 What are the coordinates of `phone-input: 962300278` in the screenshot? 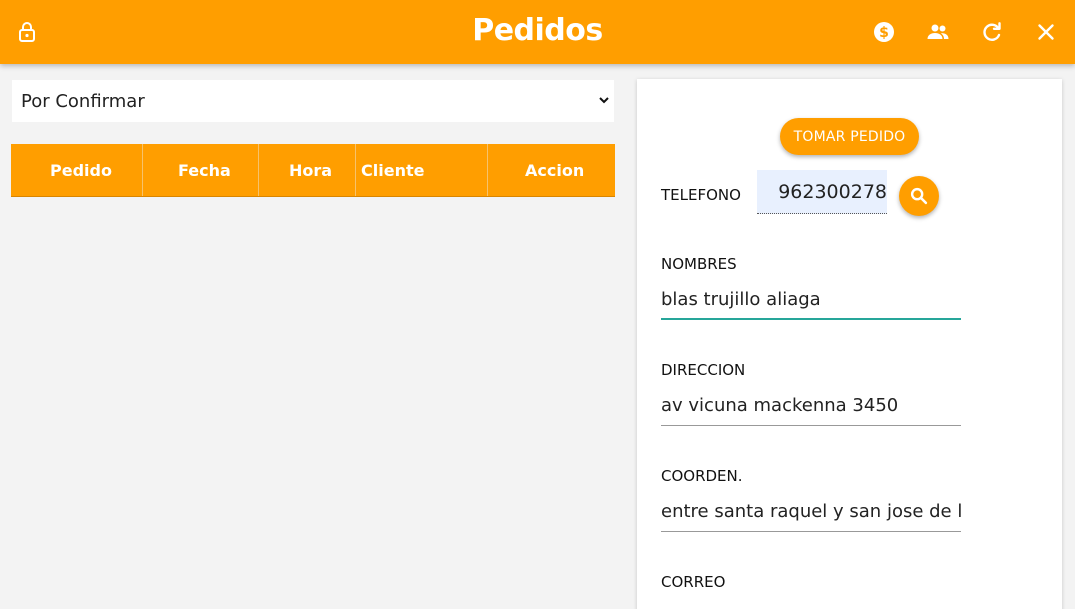 It's located at (822, 192).